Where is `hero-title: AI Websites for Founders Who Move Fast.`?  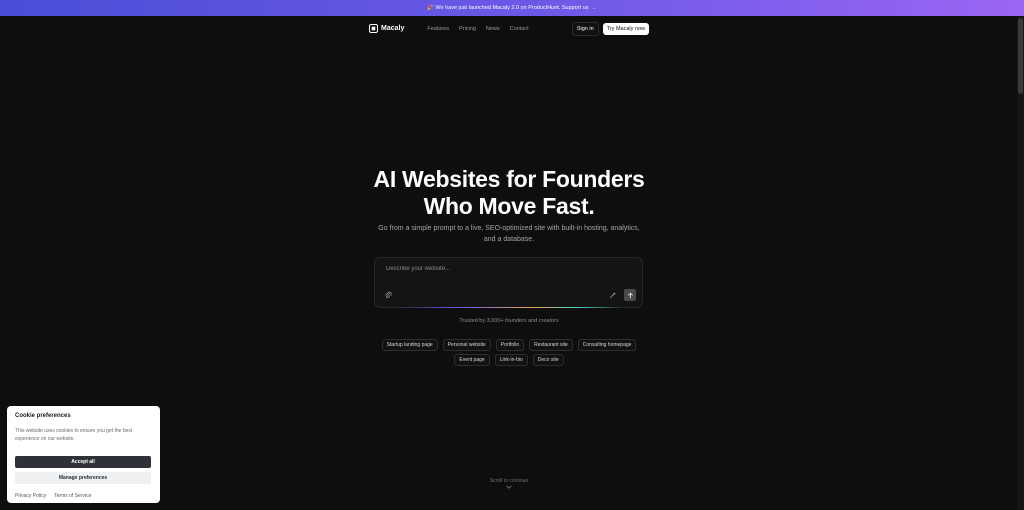
hero-title: AI Websites for Founders Who Move Fast. is located at coordinates (509, 193).